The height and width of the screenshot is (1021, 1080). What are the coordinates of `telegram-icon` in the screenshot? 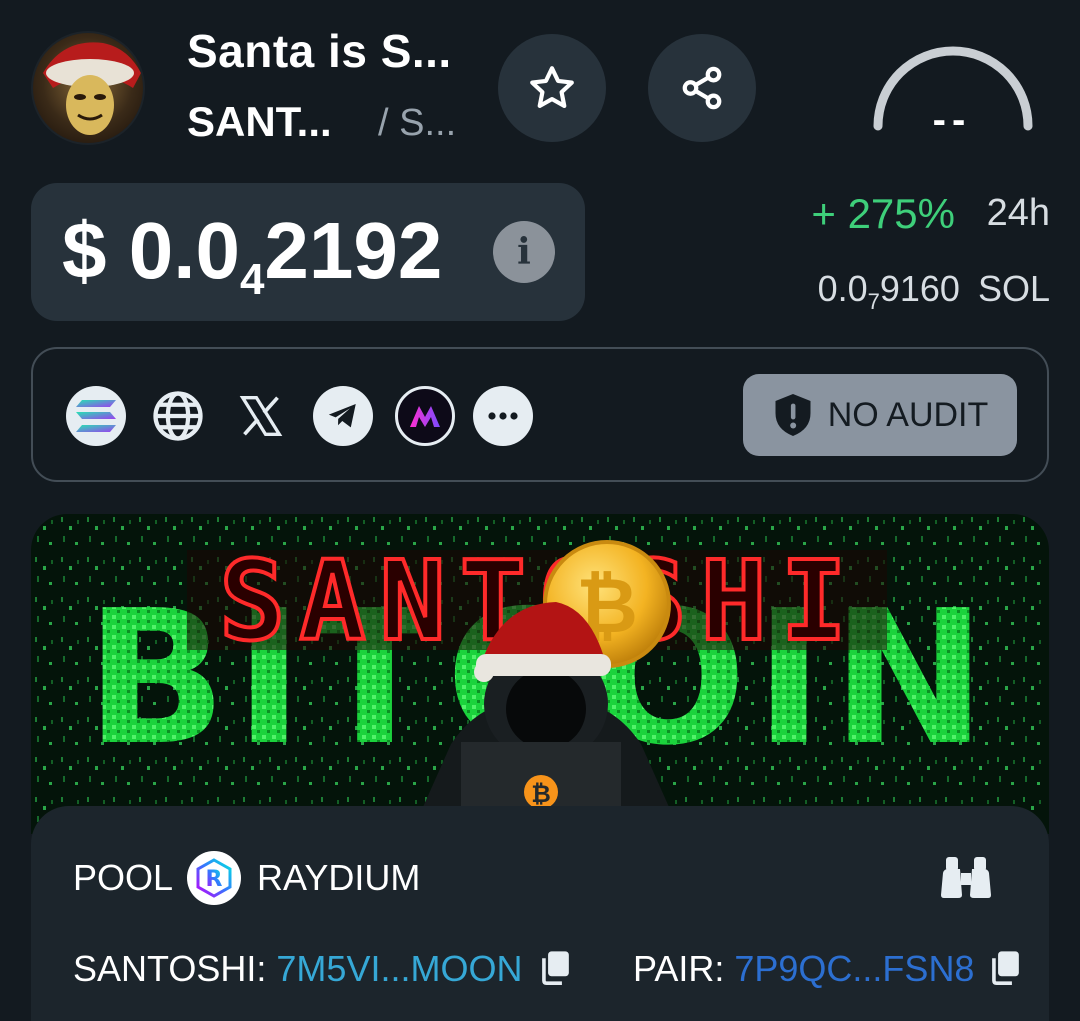 It's located at (343, 416).